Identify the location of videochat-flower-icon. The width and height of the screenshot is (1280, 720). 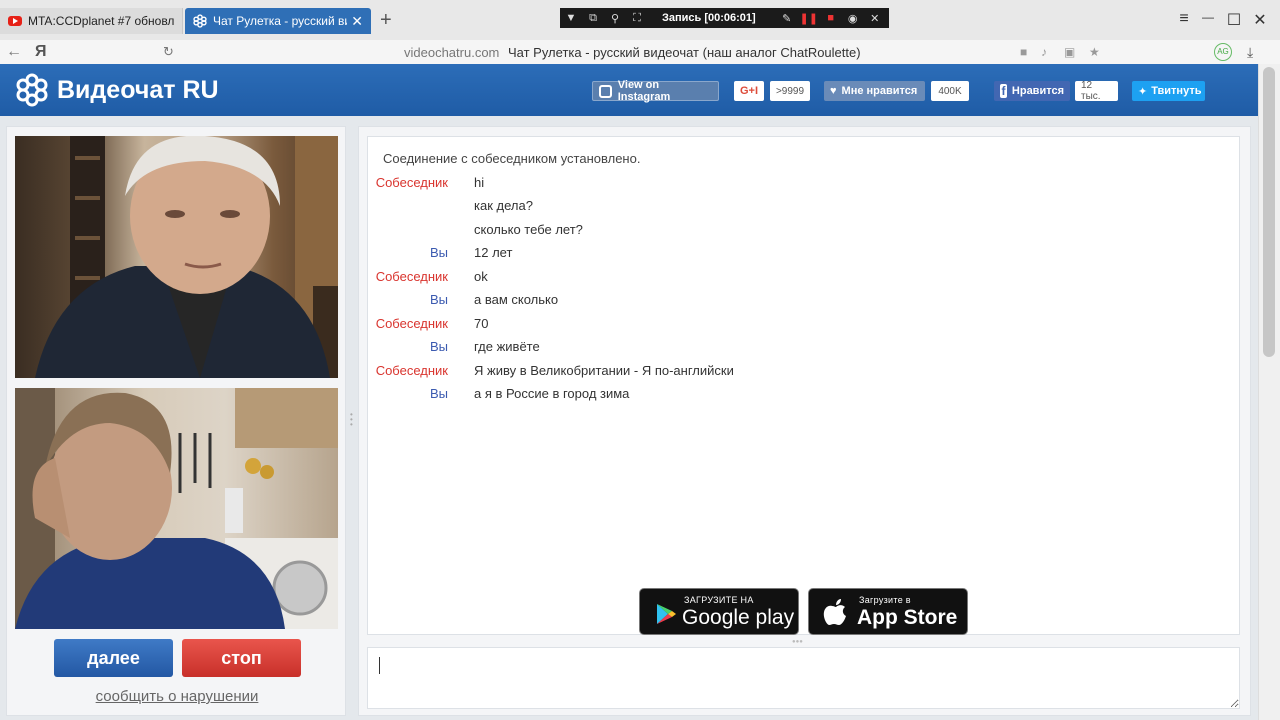
(200, 21).